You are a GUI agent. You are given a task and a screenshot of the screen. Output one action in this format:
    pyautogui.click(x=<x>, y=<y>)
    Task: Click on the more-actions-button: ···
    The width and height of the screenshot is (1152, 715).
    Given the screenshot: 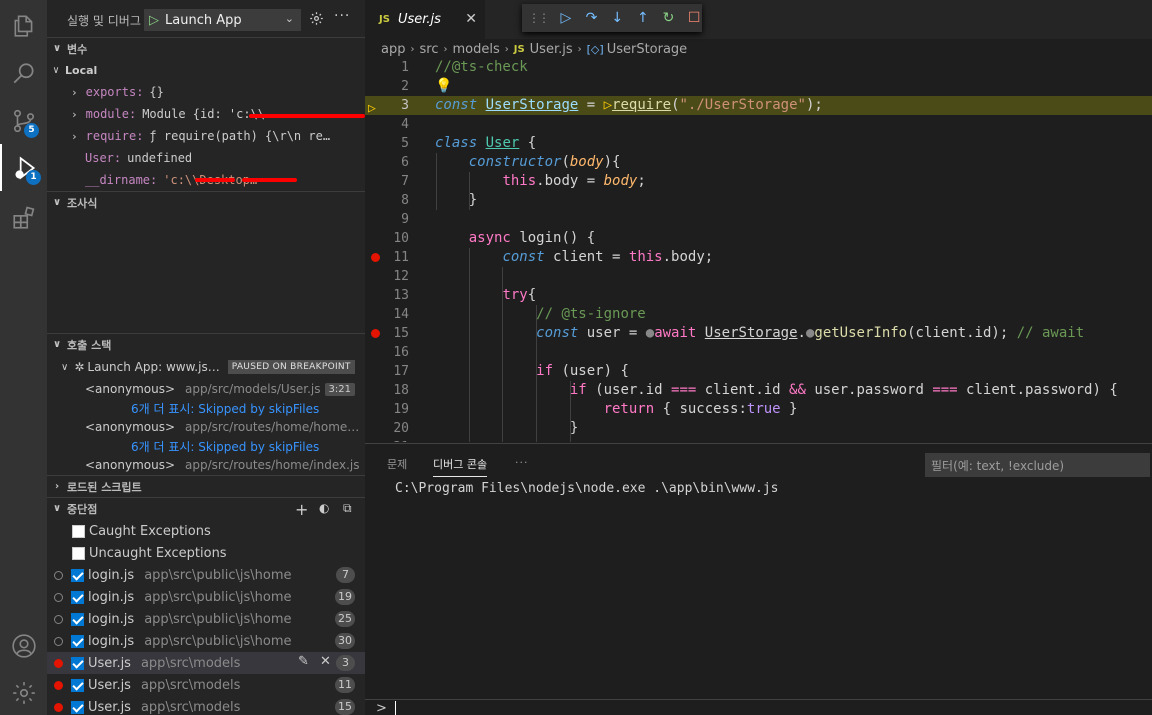 What is the action you would take?
    pyautogui.click(x=342, y=16)
    